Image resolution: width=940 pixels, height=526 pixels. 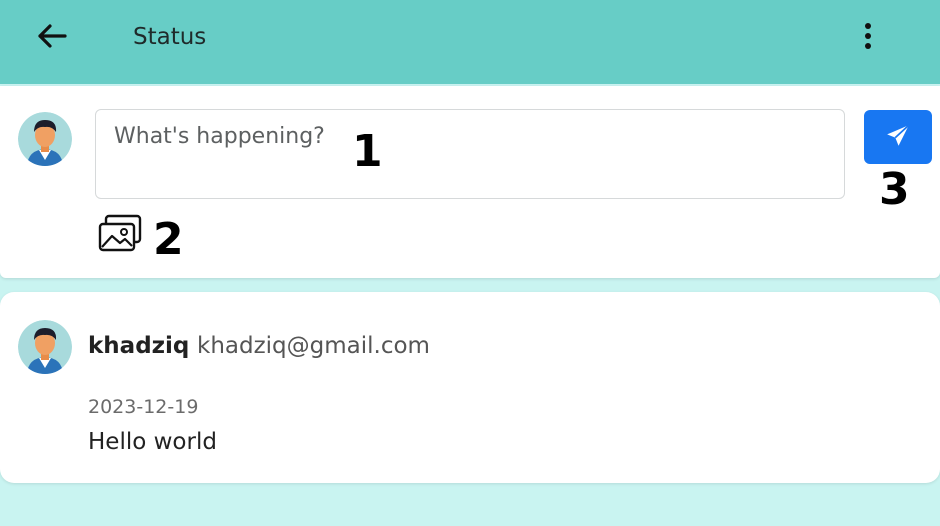 I want to click on annotation-marker-2: 2, so click(x=168, y=239).